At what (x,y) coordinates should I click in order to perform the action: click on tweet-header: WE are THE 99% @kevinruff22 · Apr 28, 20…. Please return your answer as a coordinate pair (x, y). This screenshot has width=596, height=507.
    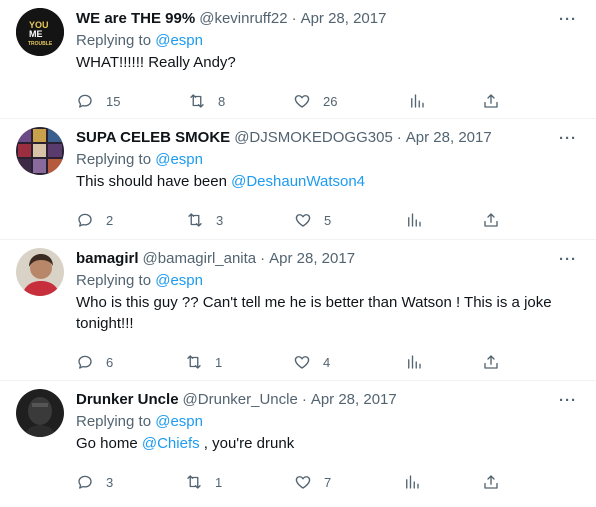
    Looking at the image, I should click on (328, 19).